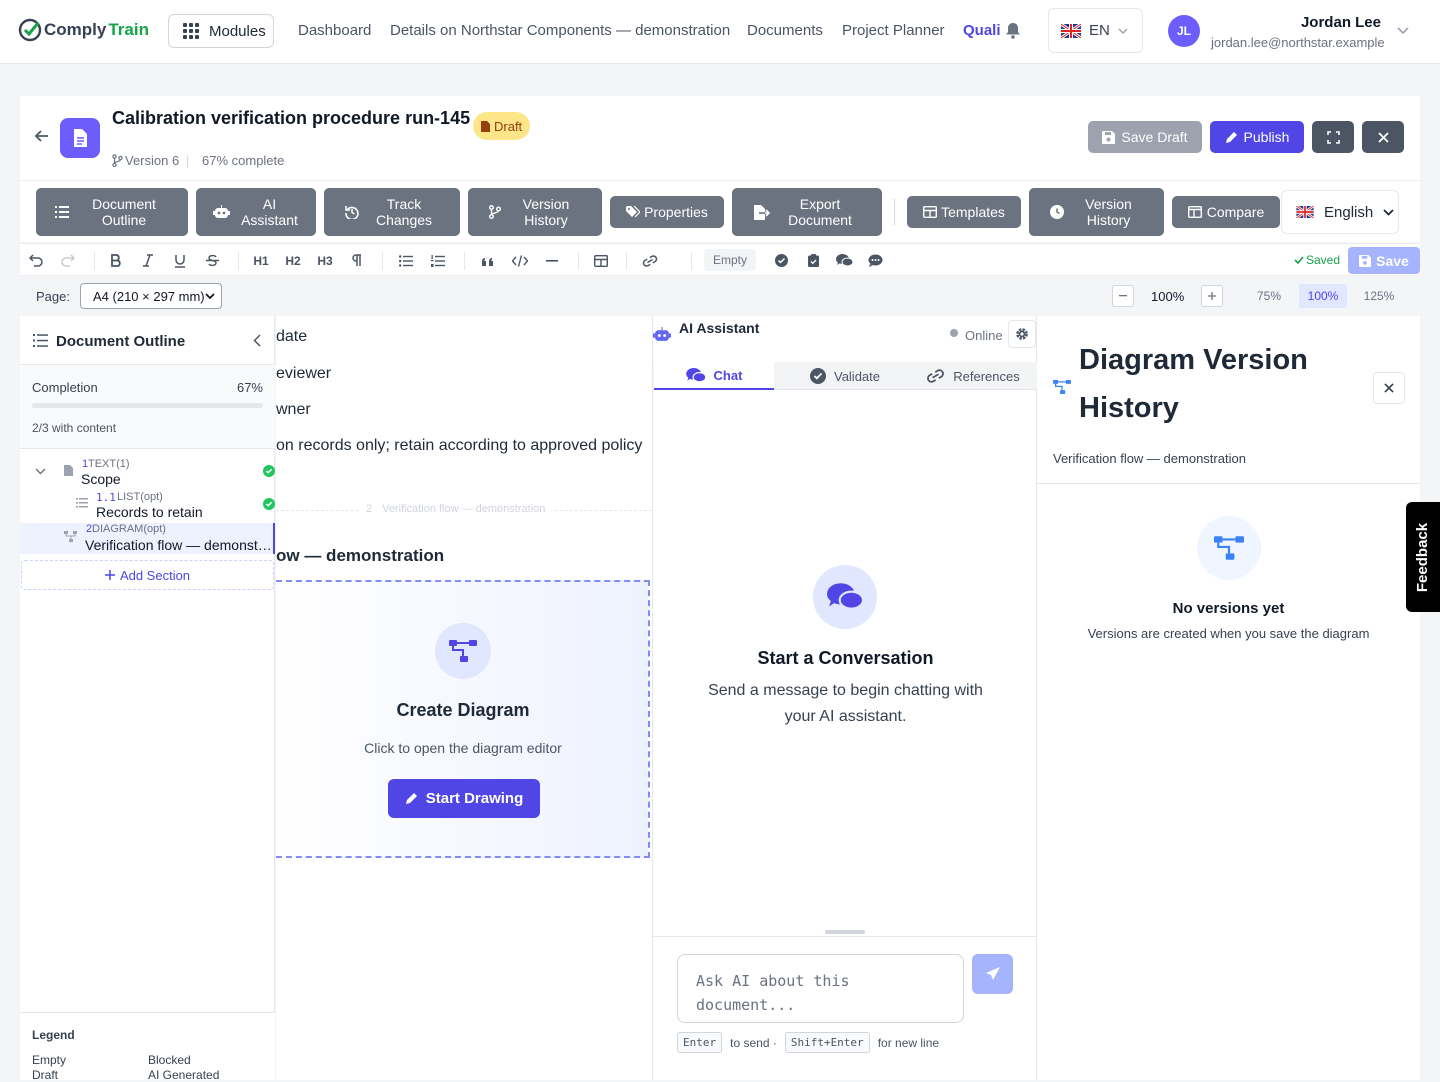 This screenshot has height=1082, width=1440. I want to click on add-section-label: Add Section, so click(155, 575).